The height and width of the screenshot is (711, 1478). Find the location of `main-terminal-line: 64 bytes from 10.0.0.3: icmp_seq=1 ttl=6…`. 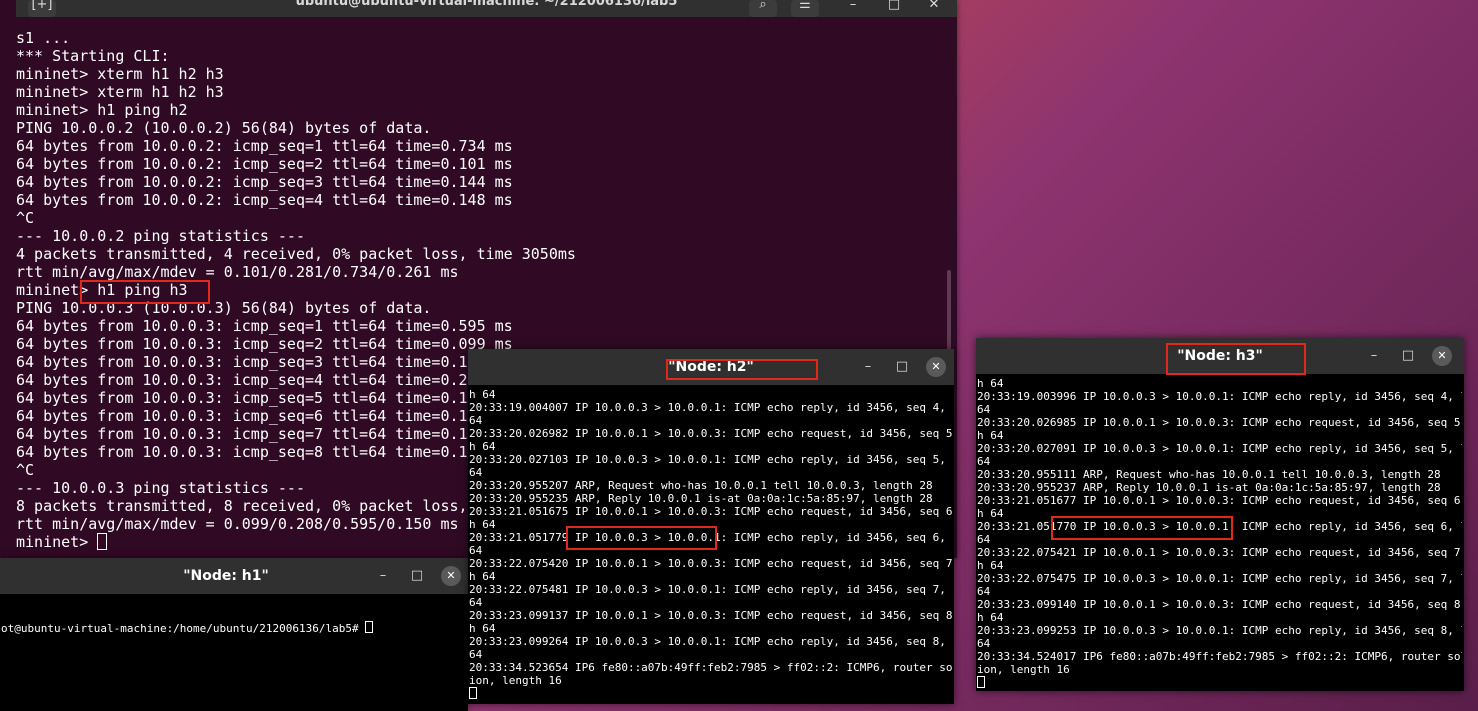

main-terminal-line: 64 bytes from 10.0.0.3: icmp_seq=1 ttl=6… is located at coordinates (264, 326).